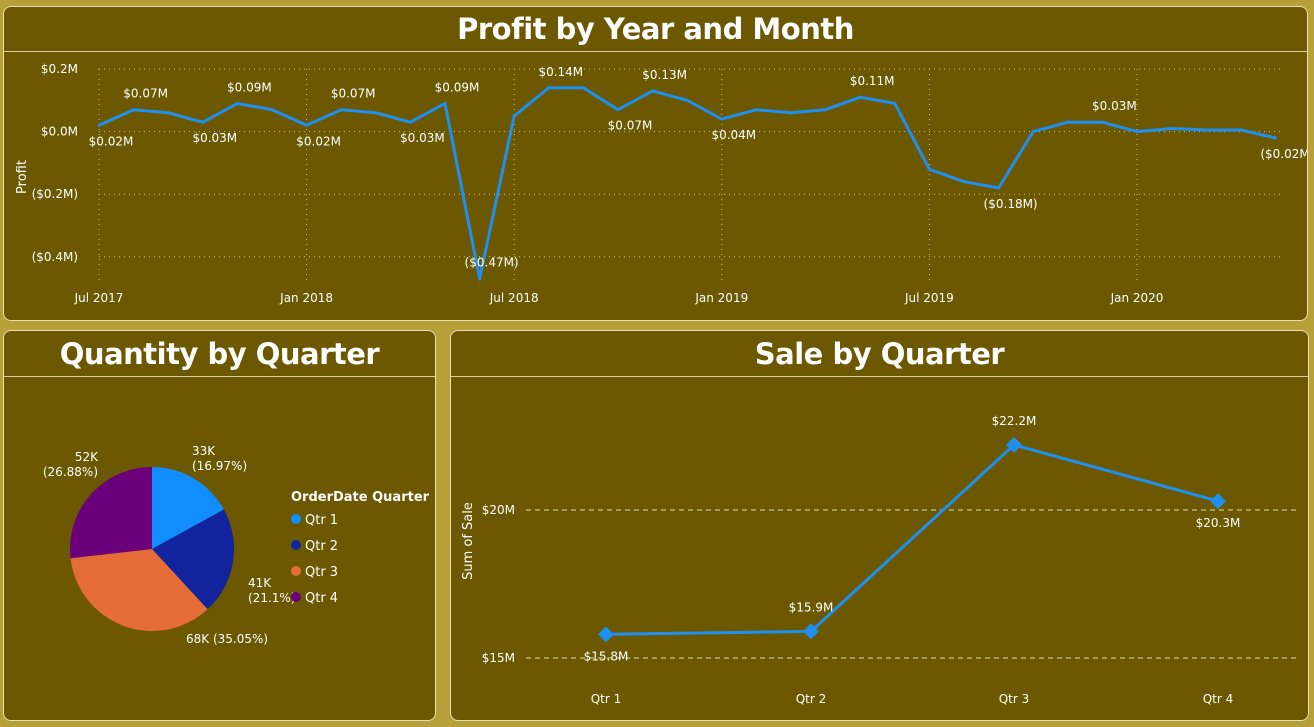 Image resolution: width=1314 pixels, height=727 pixels. What do you see at coordinates (498, 510) in the screenshot?
I see `sale-y-tick-label: $20M` at bounding box center [498, 510].